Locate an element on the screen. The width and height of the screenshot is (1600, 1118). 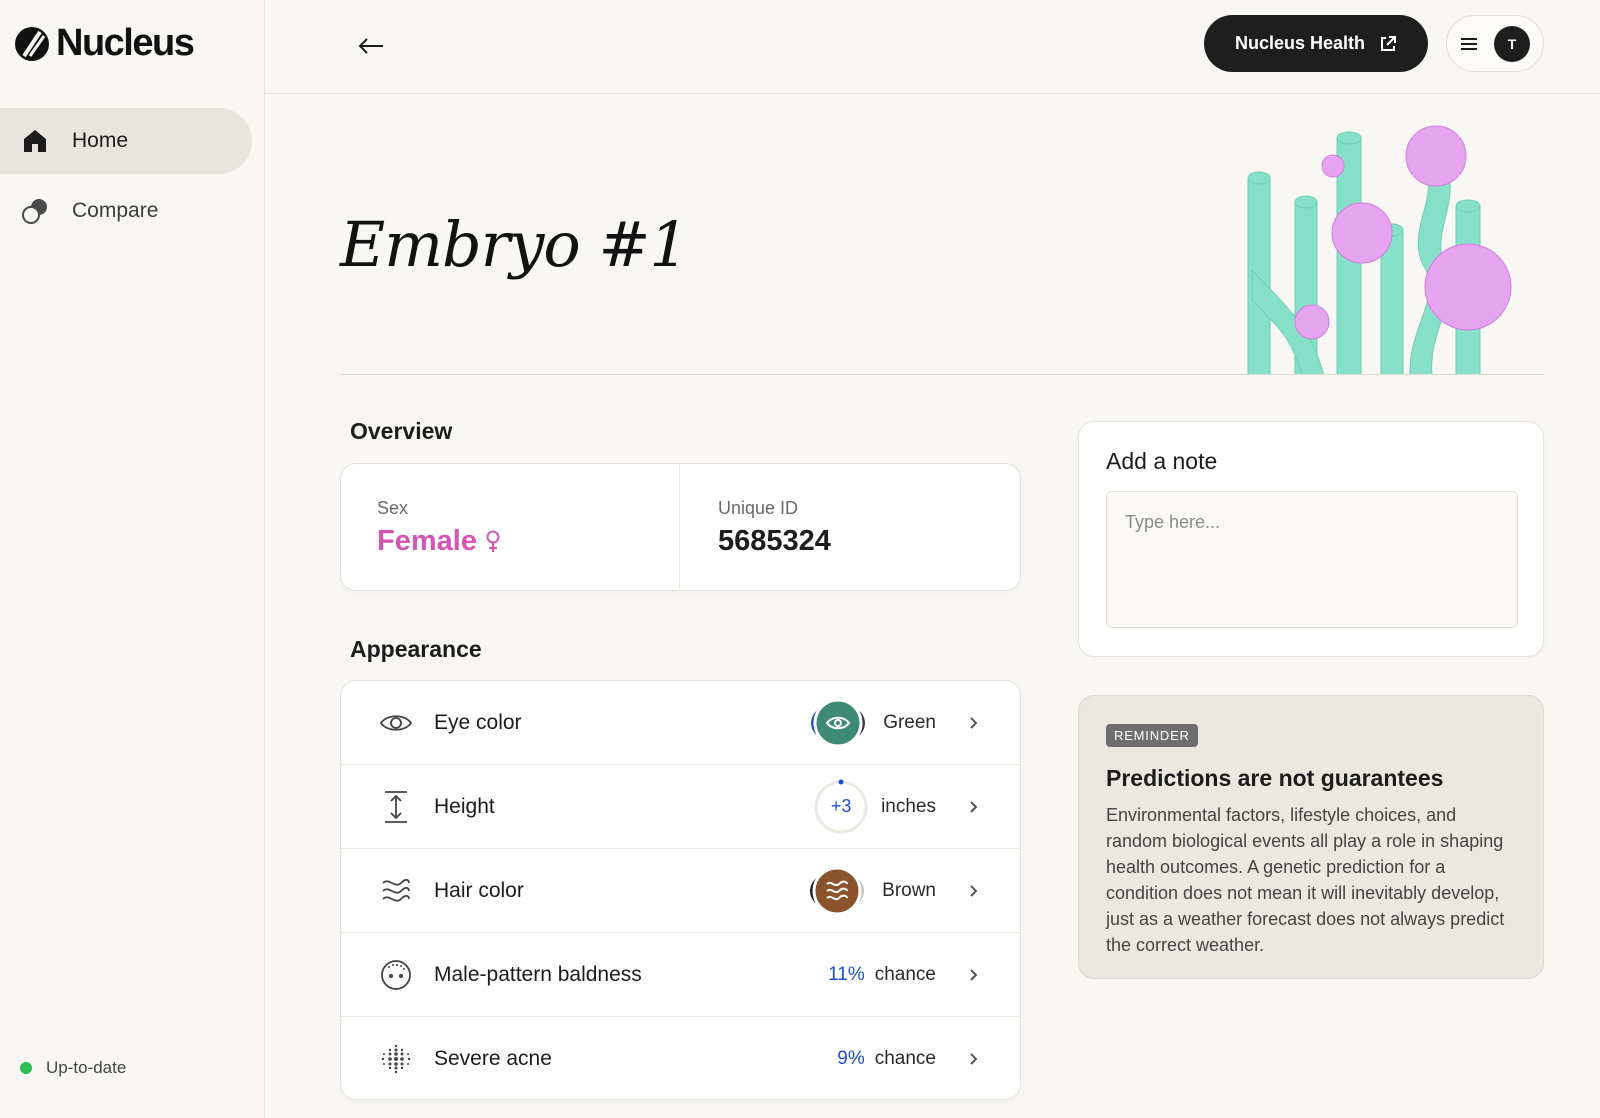
status-label: Up-to-date is located at coordinates (86, 1067).